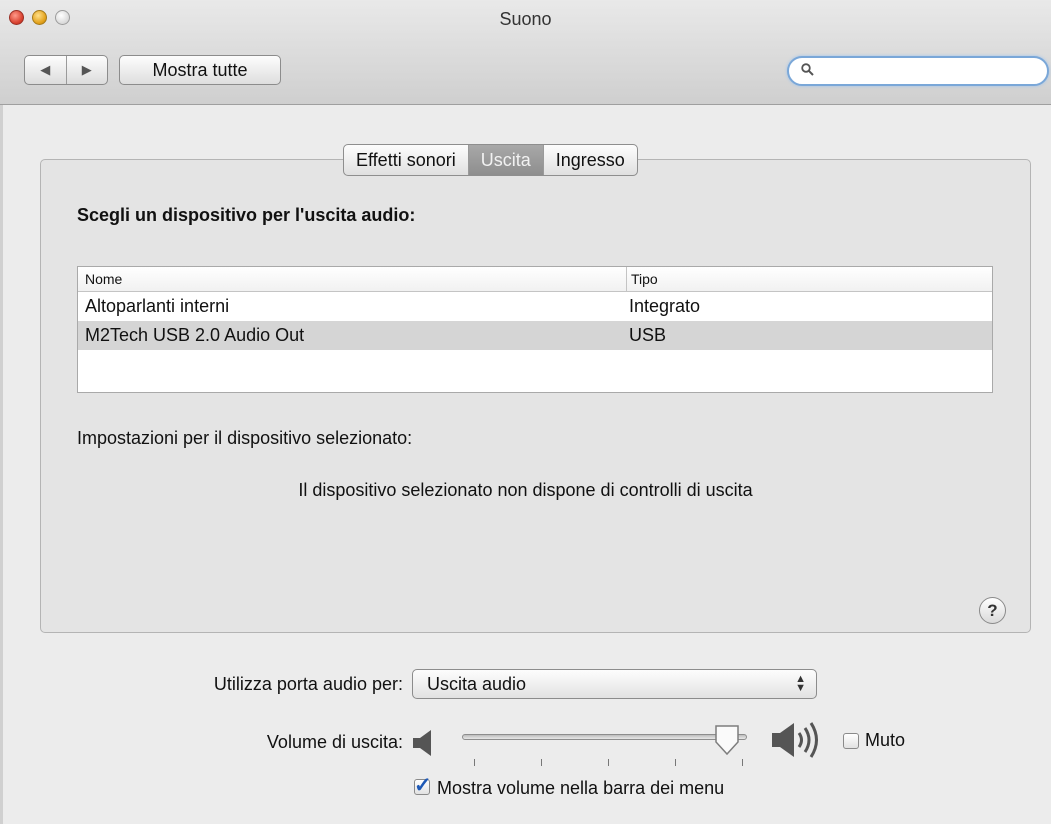 This screenshot has height=824, width=1051. What do you see at coordinates (422, 743) in the screenshot?
I see `speaker-low-icon` at bounding box center [422, 743].